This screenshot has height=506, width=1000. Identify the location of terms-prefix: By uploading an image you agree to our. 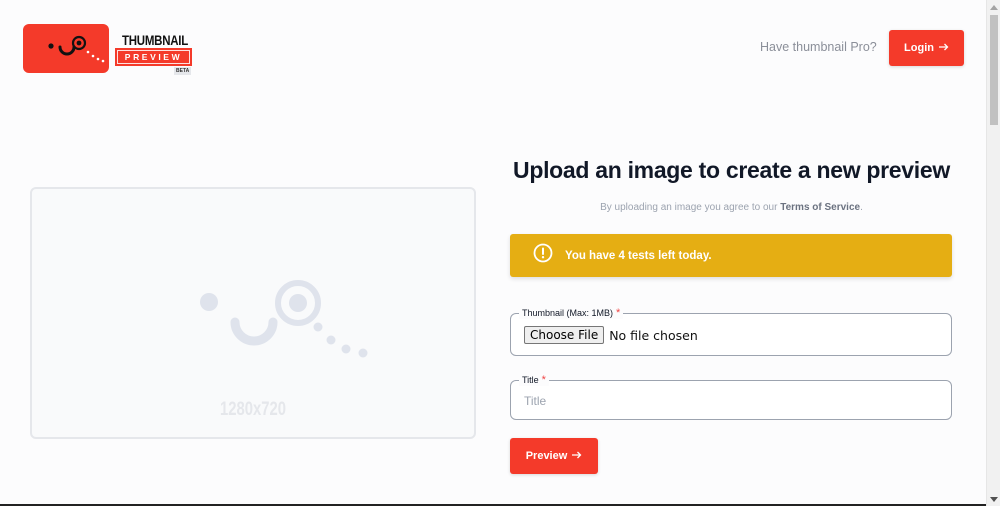
(690, 207).